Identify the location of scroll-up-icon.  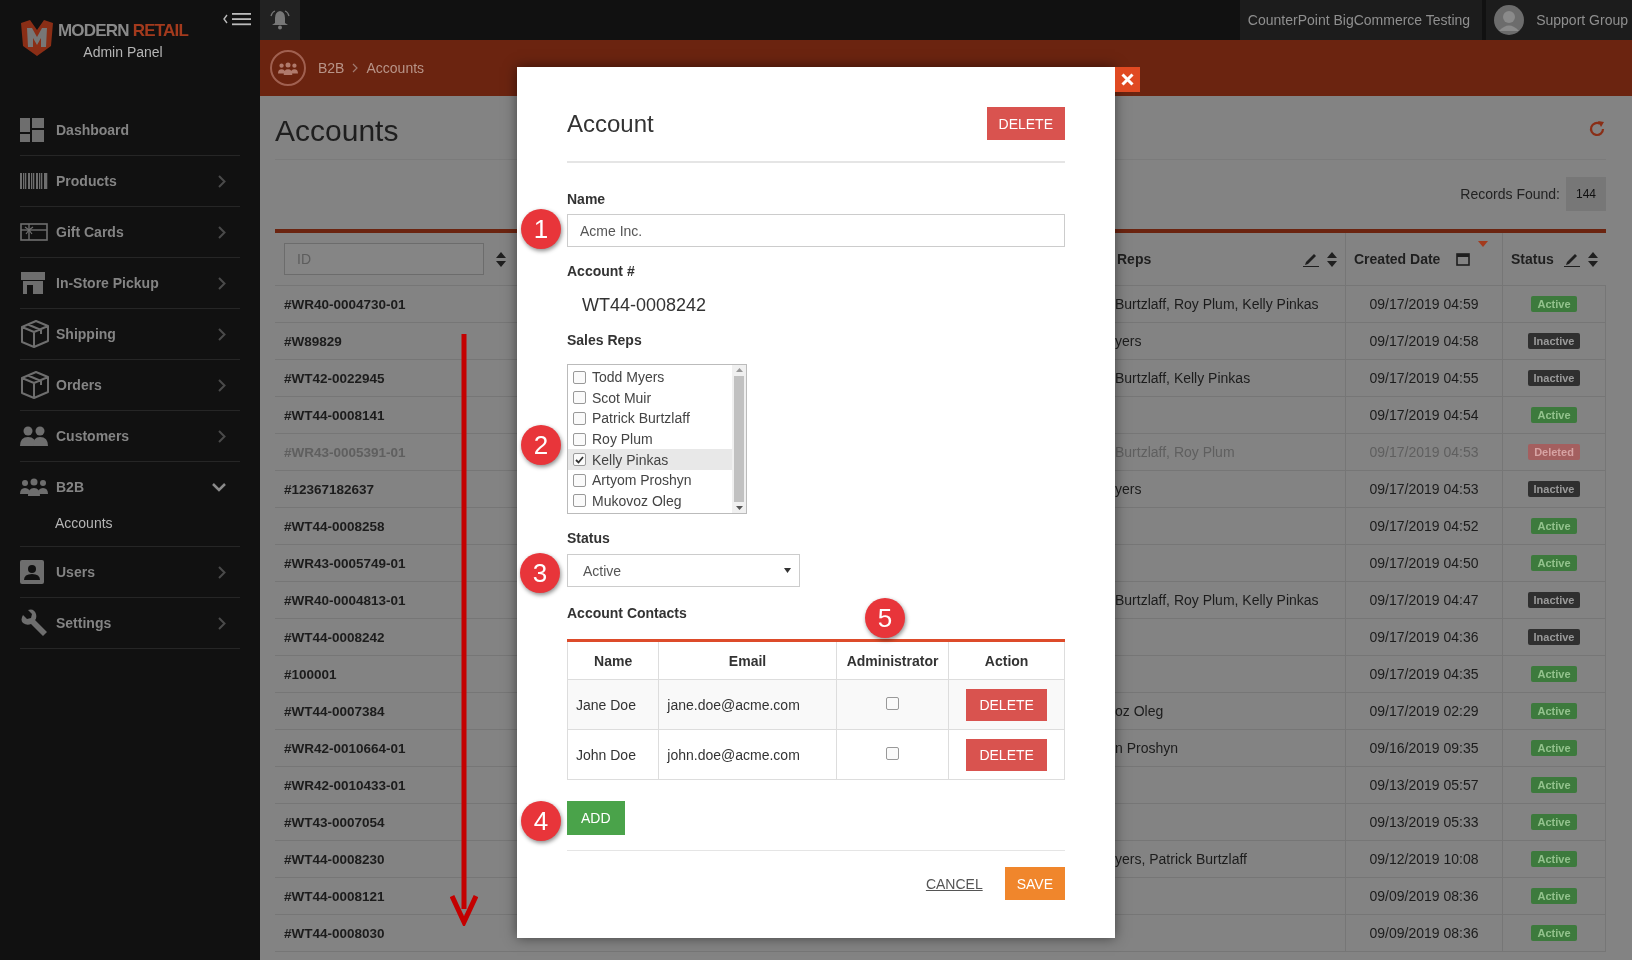
(739, 370).